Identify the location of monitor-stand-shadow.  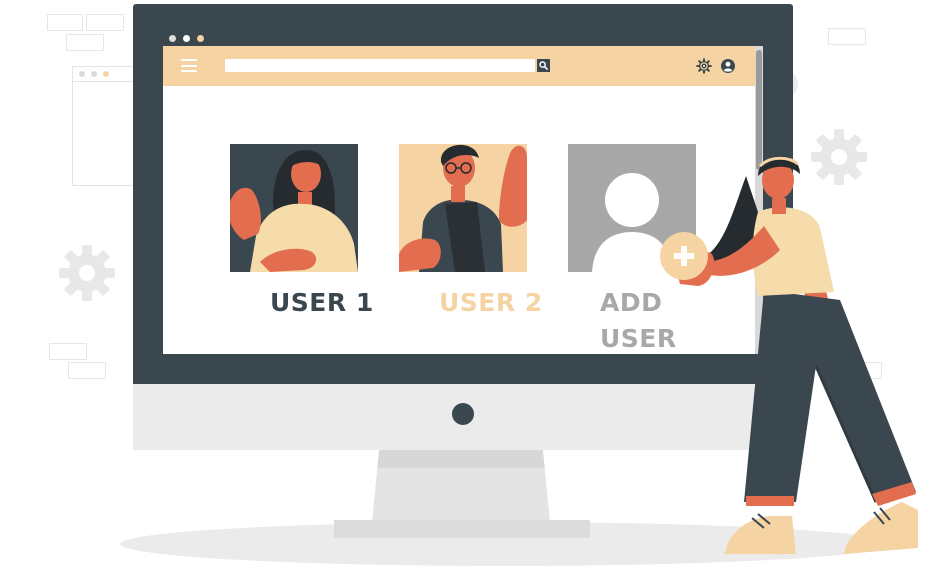
(461, 459).